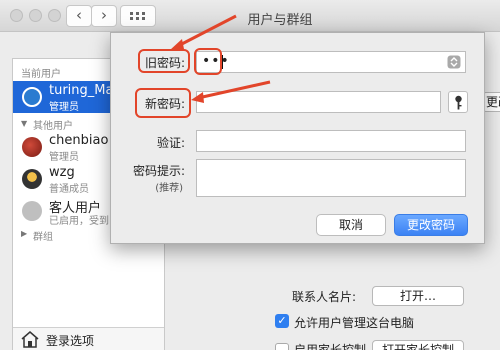 This screenshot has height=350, width=500. I want to click on annotation-arrow-old, so click(206, 31).